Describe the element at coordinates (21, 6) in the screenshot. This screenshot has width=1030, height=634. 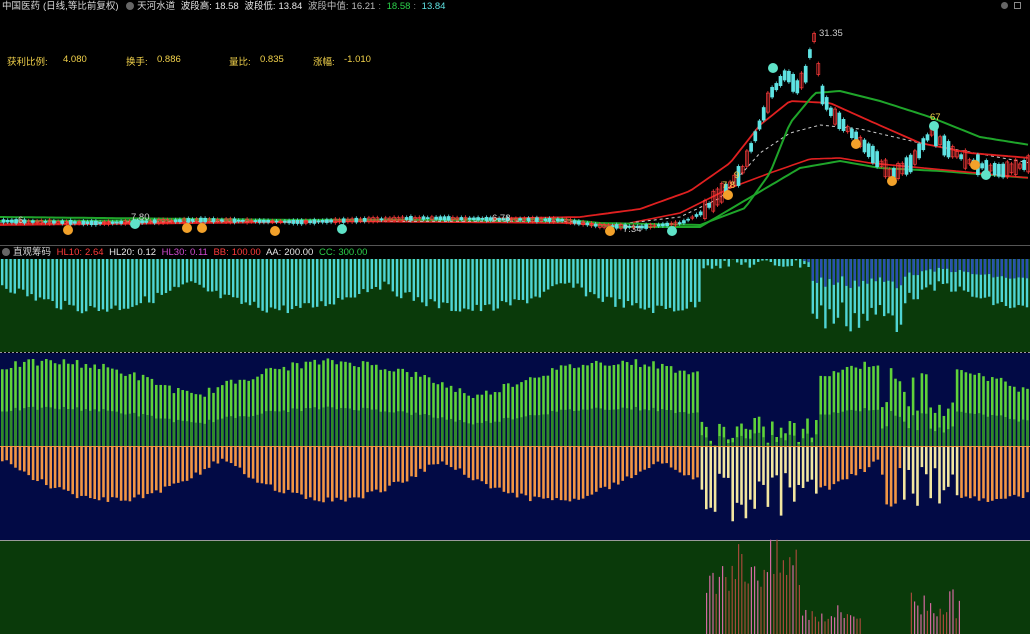
I see `stock-name: 中国医药` at that location.